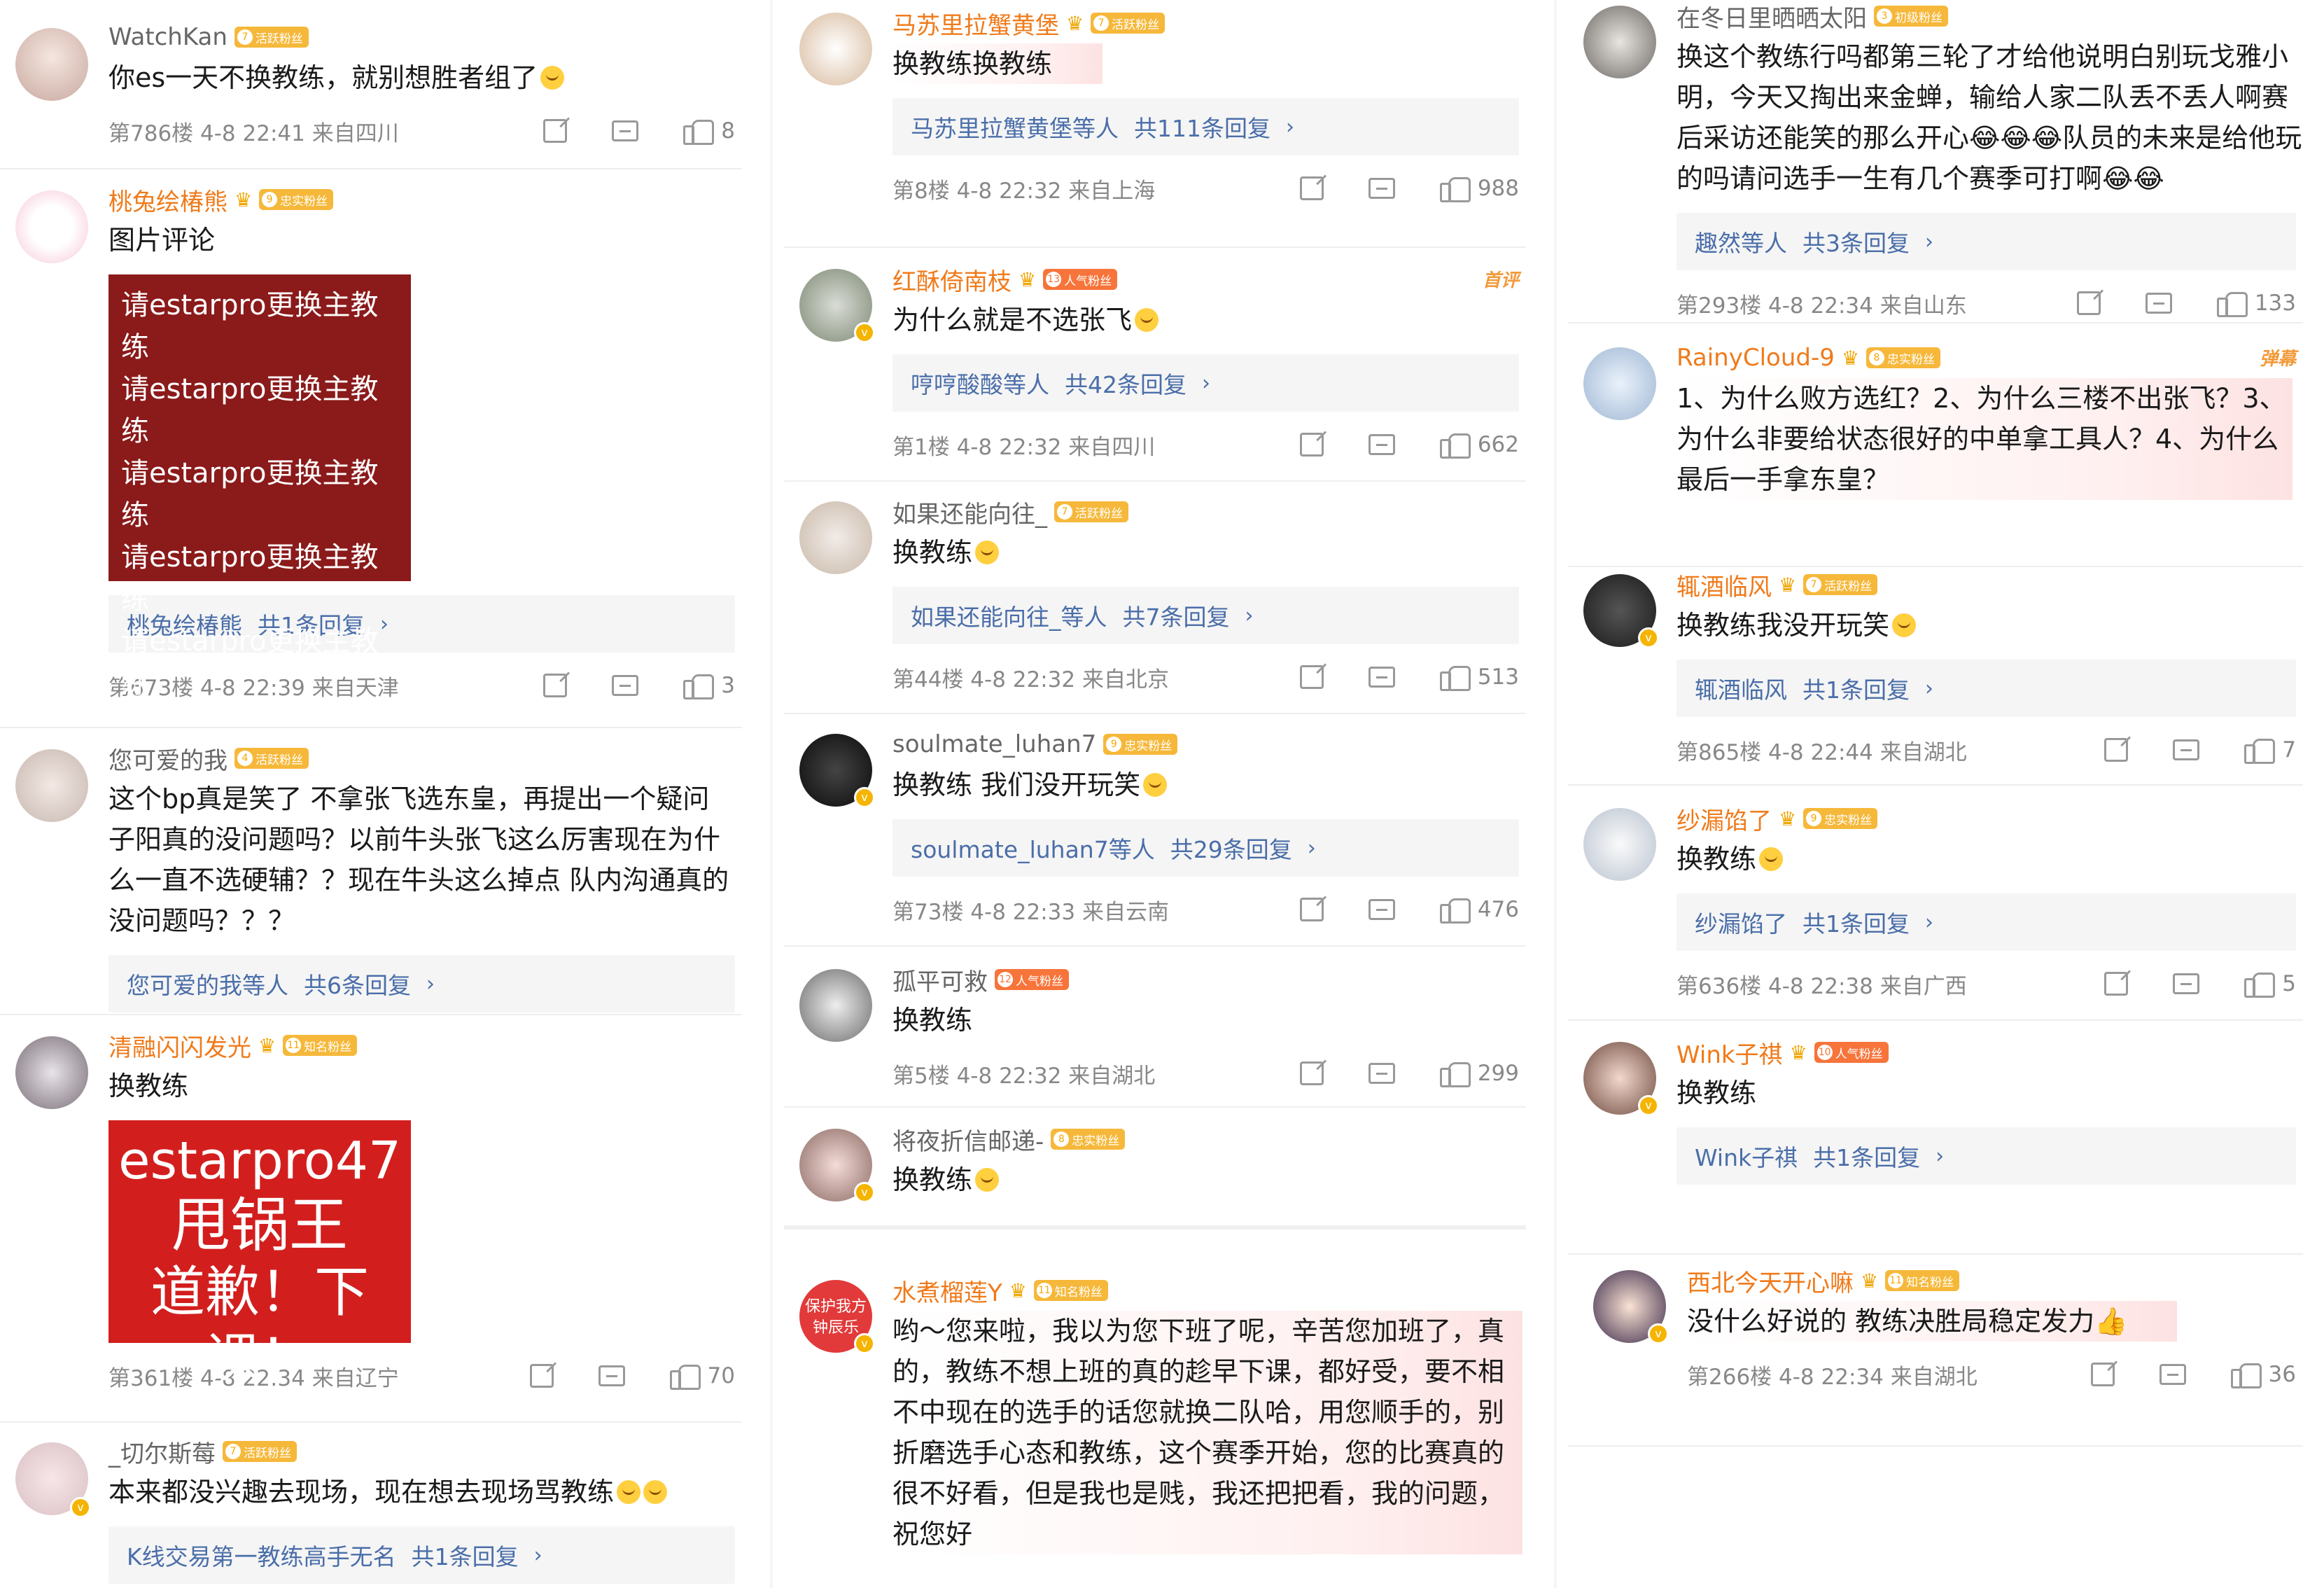  What do you see at coordinates (994, 744) in the screenshot?
I see `username: soulmate_luhan7` at bounding box center [994, 744].